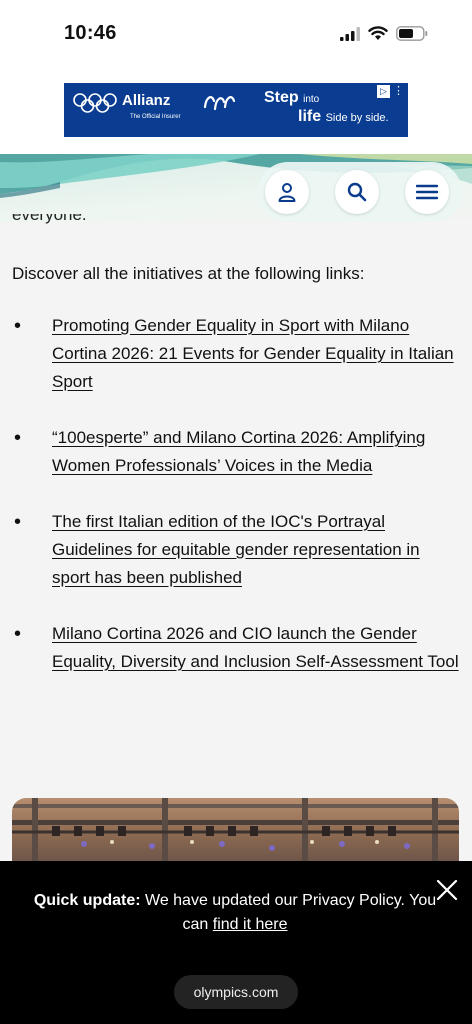  I want to click on ad-headline-2: life Side by side., so click(343, 116).